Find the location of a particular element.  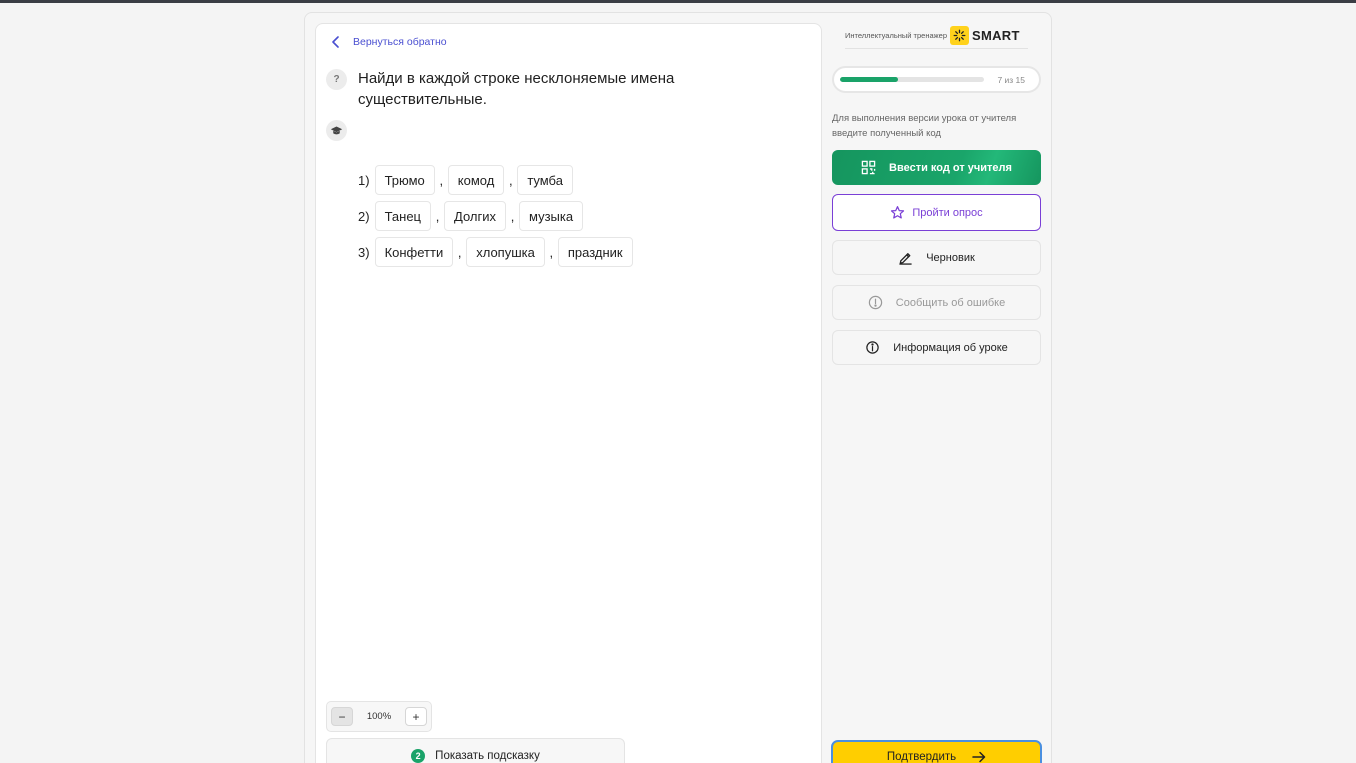

progress-track is located at coordinates (912, 79).